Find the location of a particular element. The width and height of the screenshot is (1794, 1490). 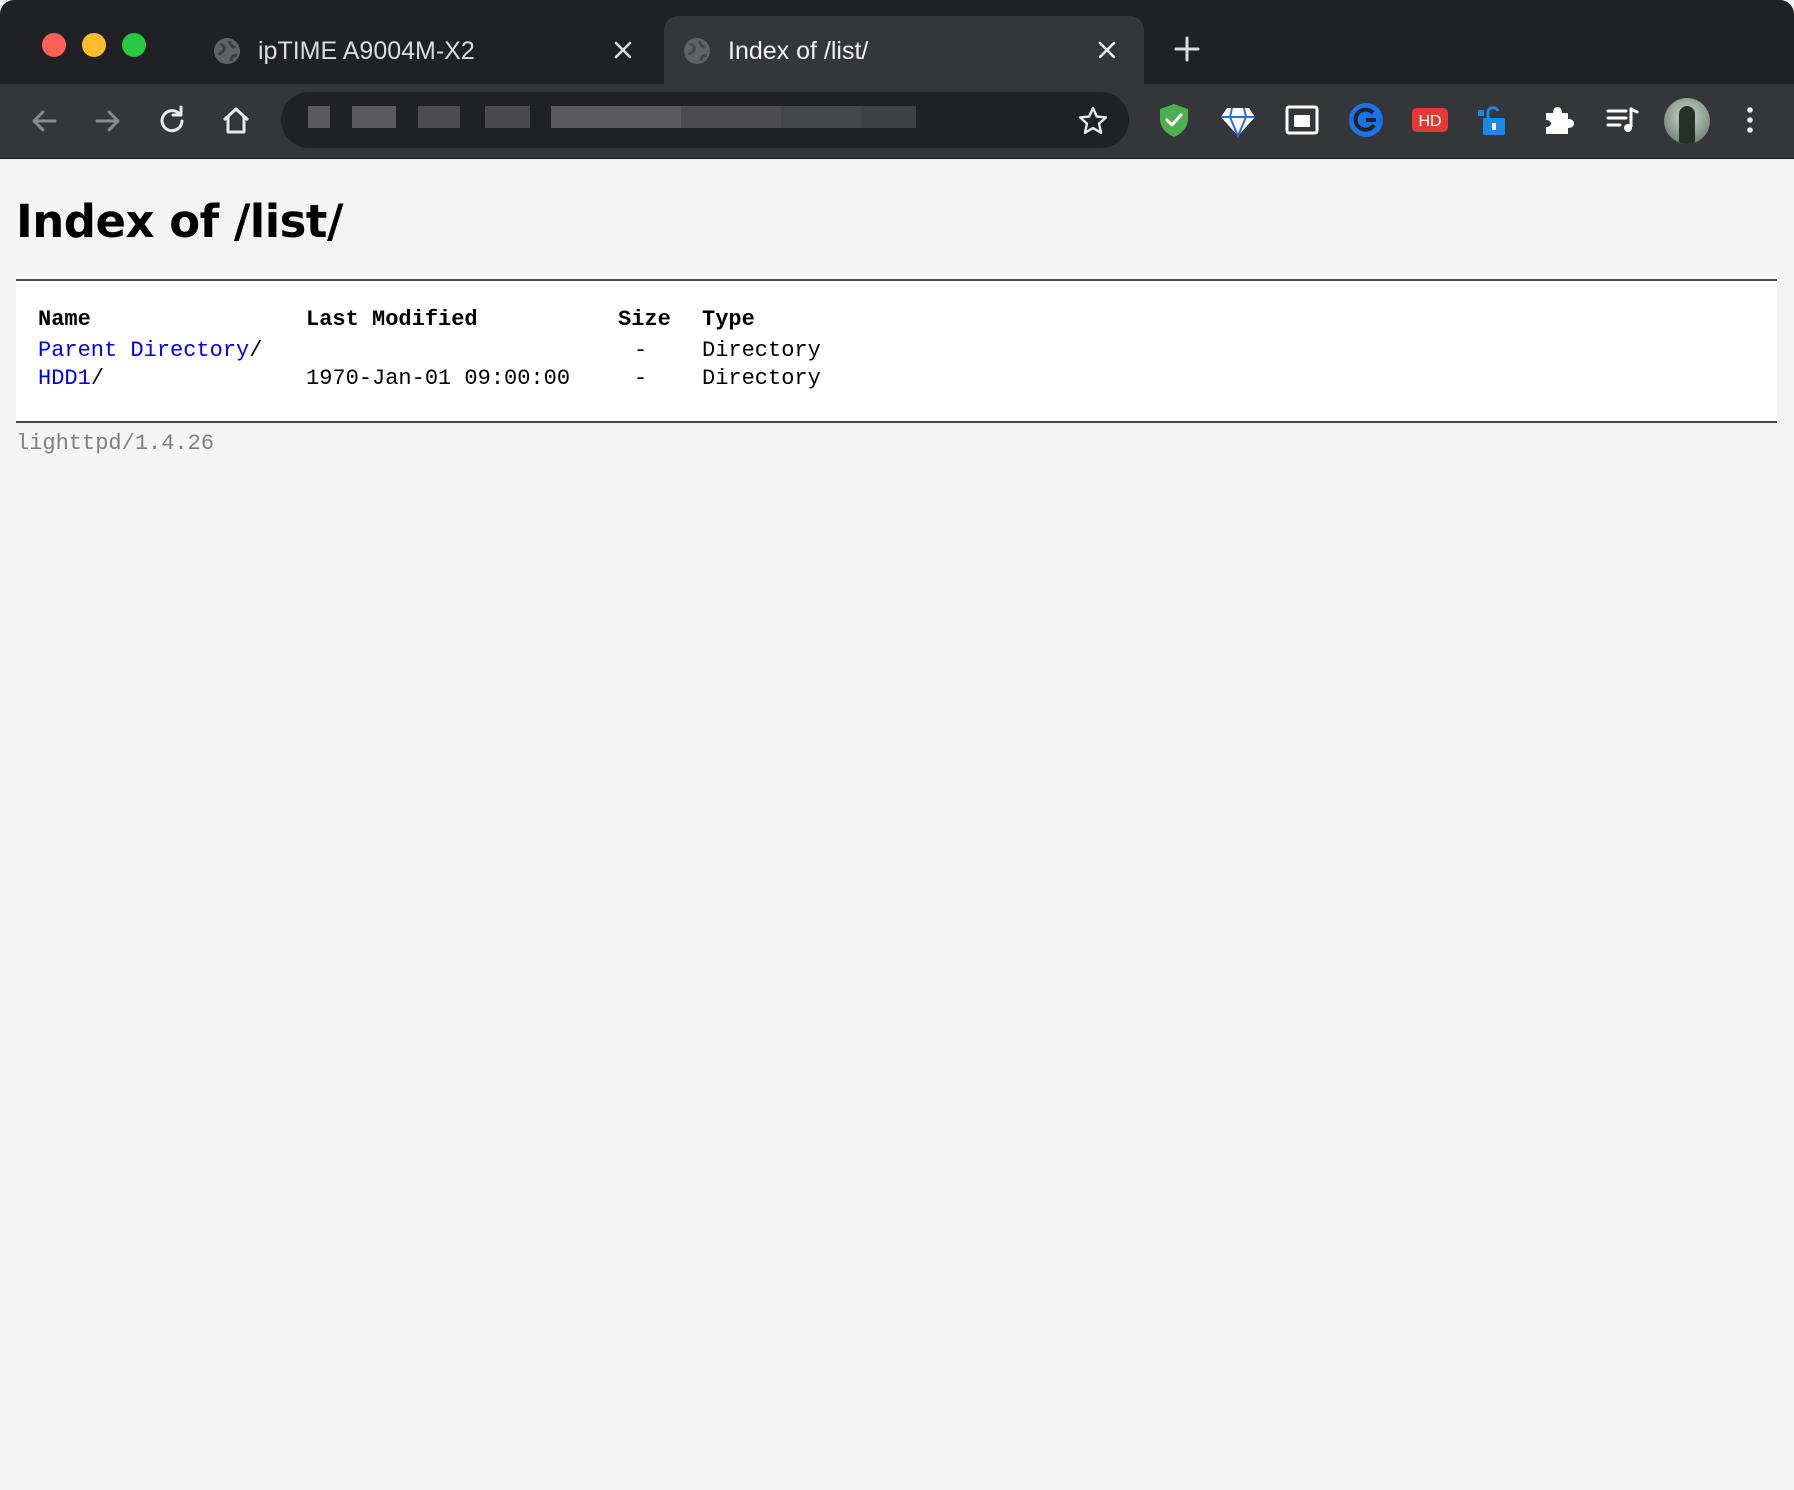

minimize-window-button is located at coordinates (94, 45).